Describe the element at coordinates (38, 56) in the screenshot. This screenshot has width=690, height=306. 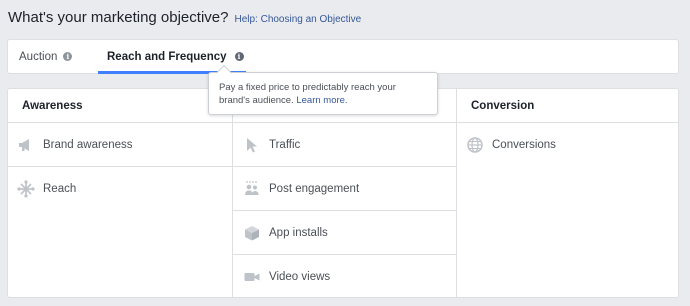
I see `tab-auction-label: Auction` at that location.